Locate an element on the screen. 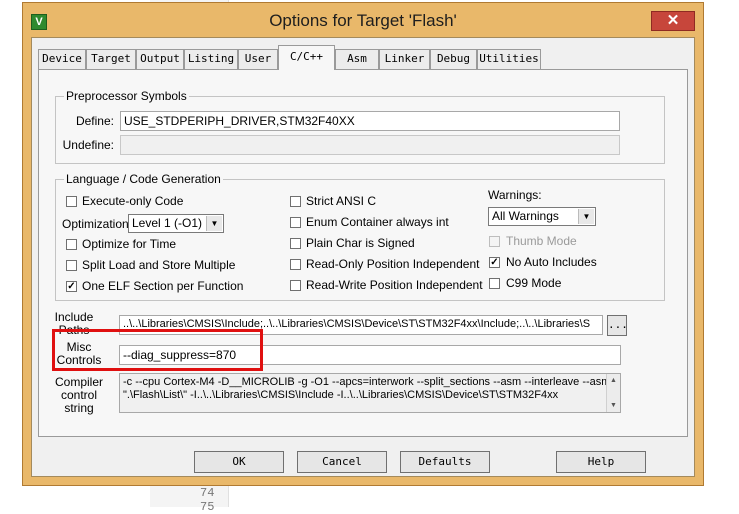 This screenshot has height=514, width=739. execute-only-checkbox is located at coordinates (71, 201).